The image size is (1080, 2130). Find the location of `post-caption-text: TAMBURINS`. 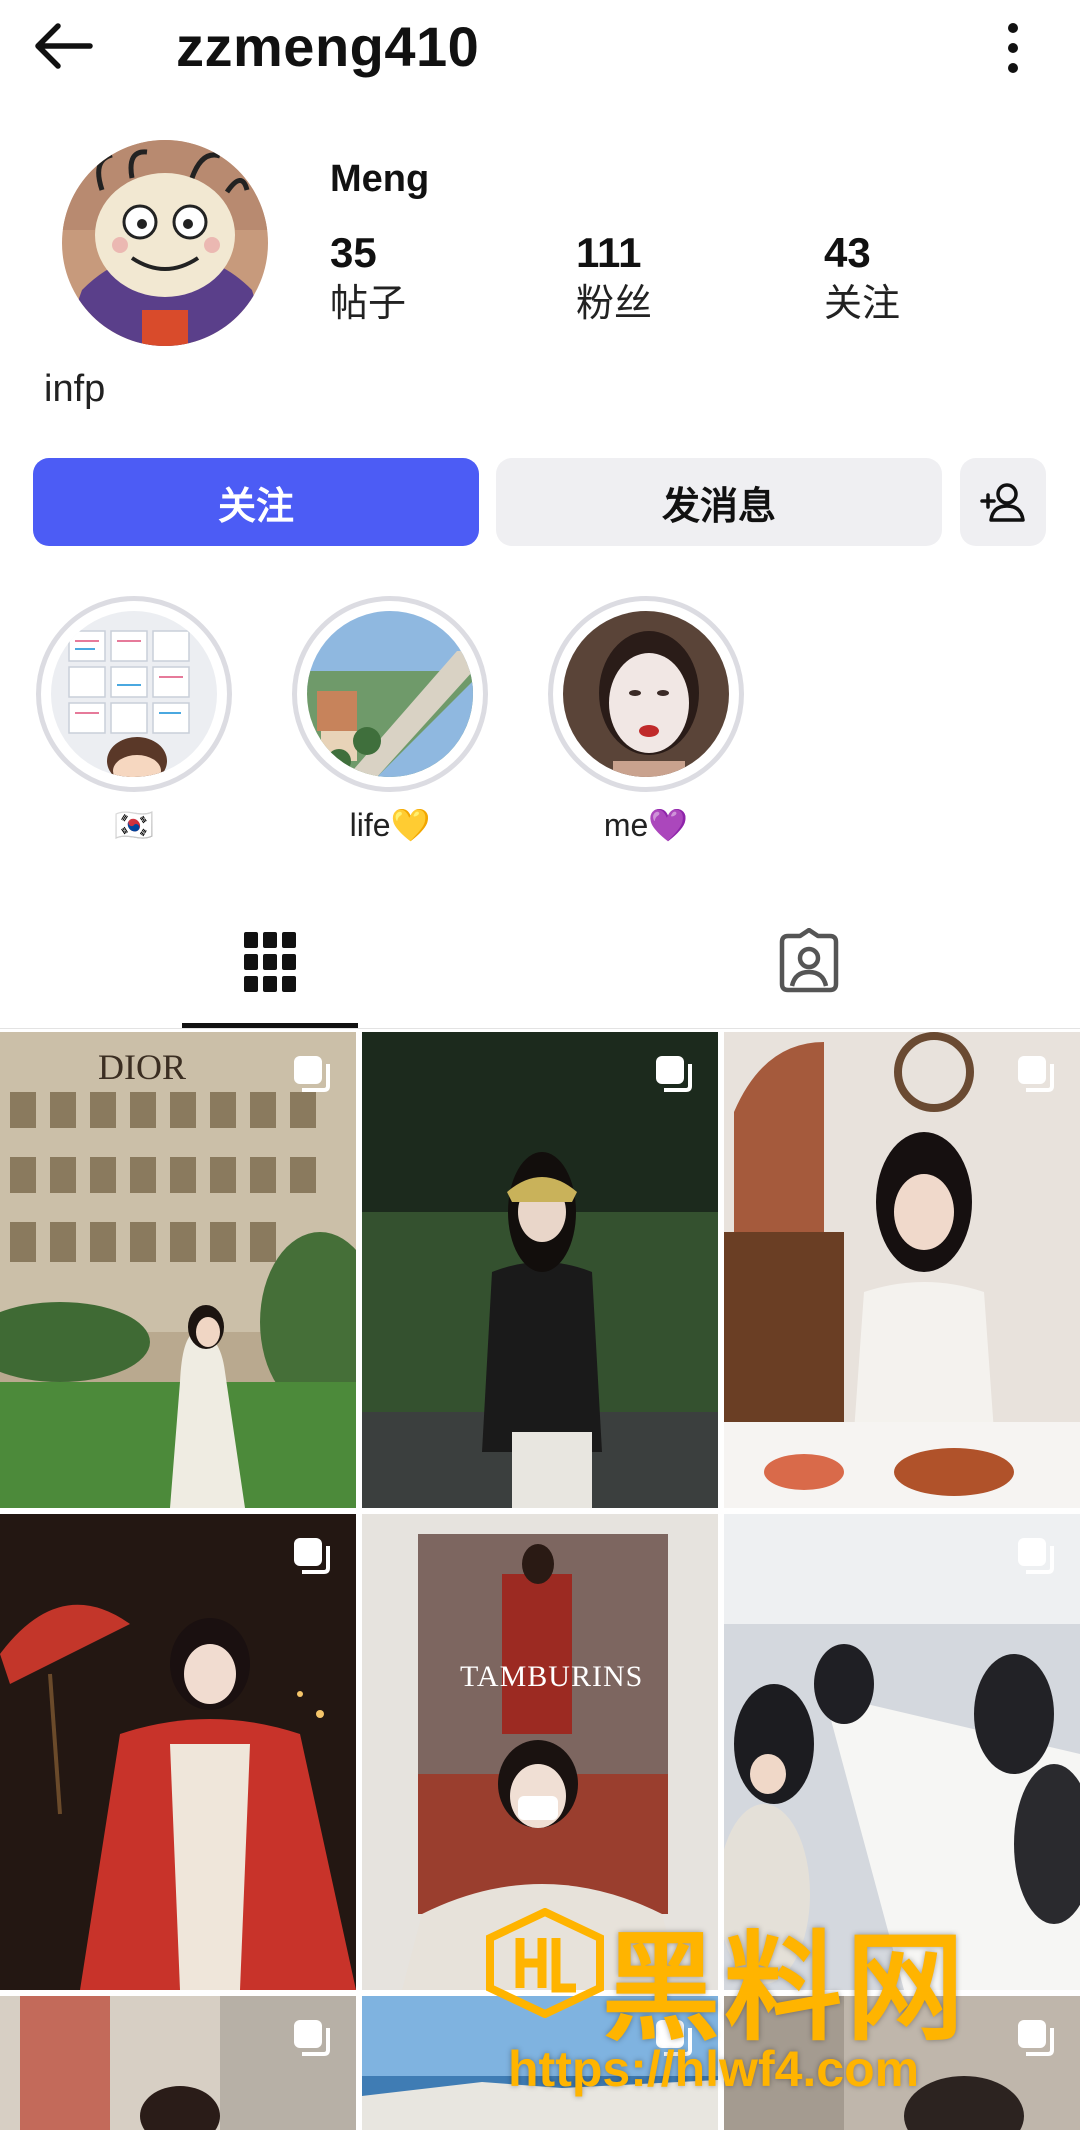

post-caption-text: TAMBURINS is located at coordinates (552, 1676).